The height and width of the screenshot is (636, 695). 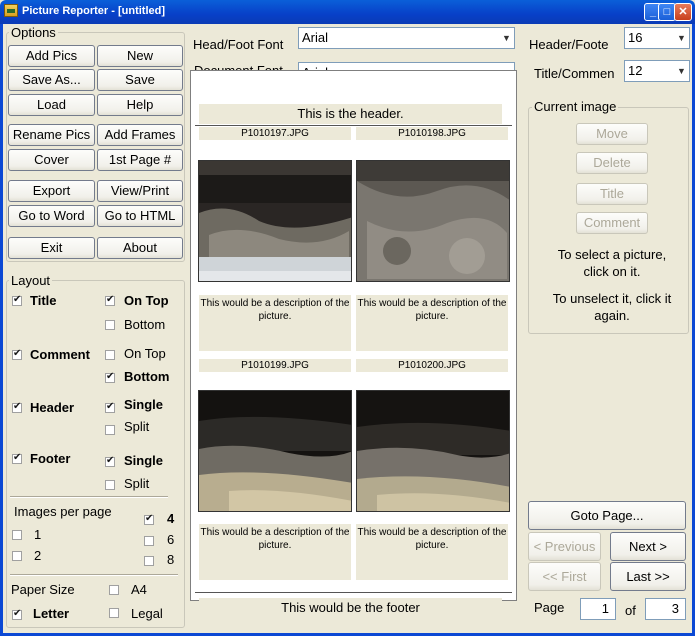 What do you see at coordinates (17, 614) in the screenshot?
I see `paper-letter-radio` at bounding box center [17, 614].